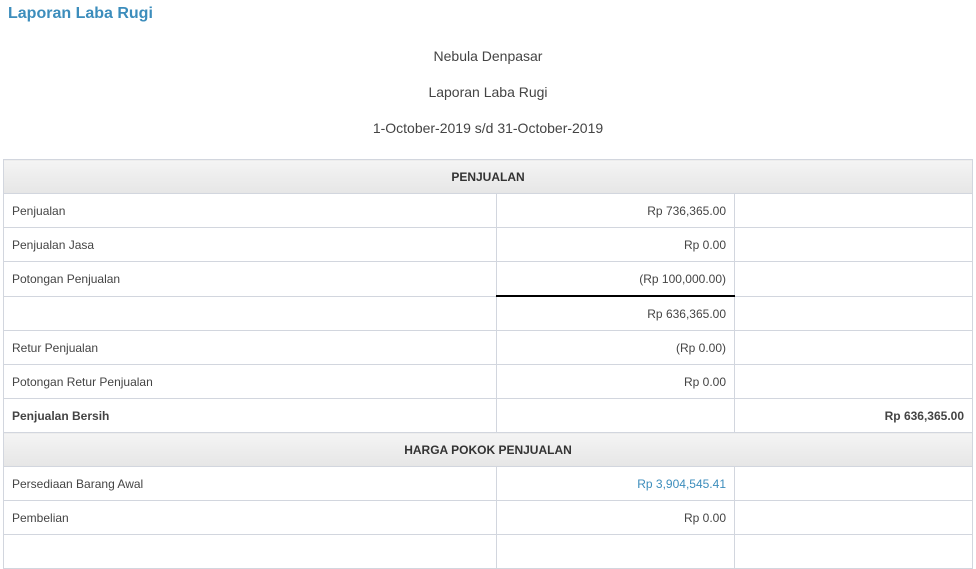  I want to click on table-row: Retur Penjualan (Rp 0.00), so click(488, 347).